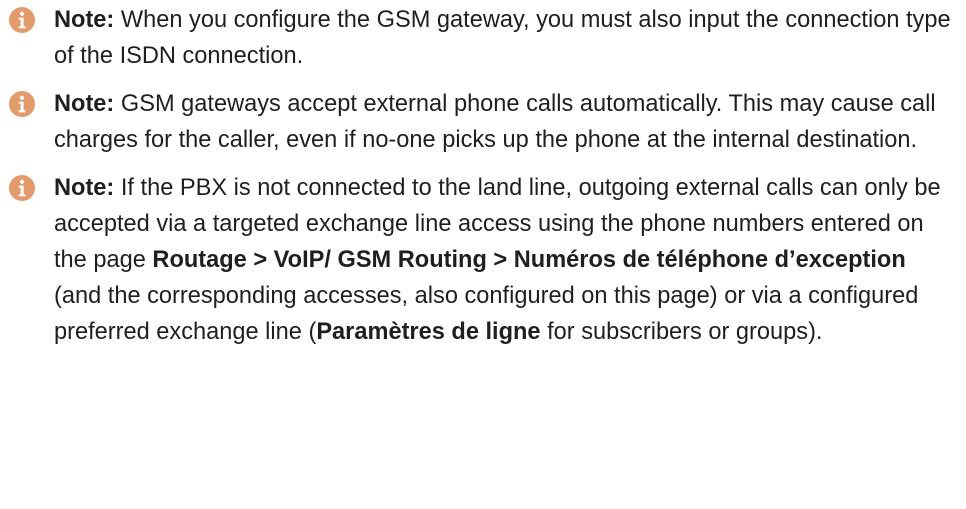 This screenshot has height=509, width=966. Describe the element at coordinates (428, 332) in the screenshot. I see `line-settings-reference: Paramètres de ligne` at that location.